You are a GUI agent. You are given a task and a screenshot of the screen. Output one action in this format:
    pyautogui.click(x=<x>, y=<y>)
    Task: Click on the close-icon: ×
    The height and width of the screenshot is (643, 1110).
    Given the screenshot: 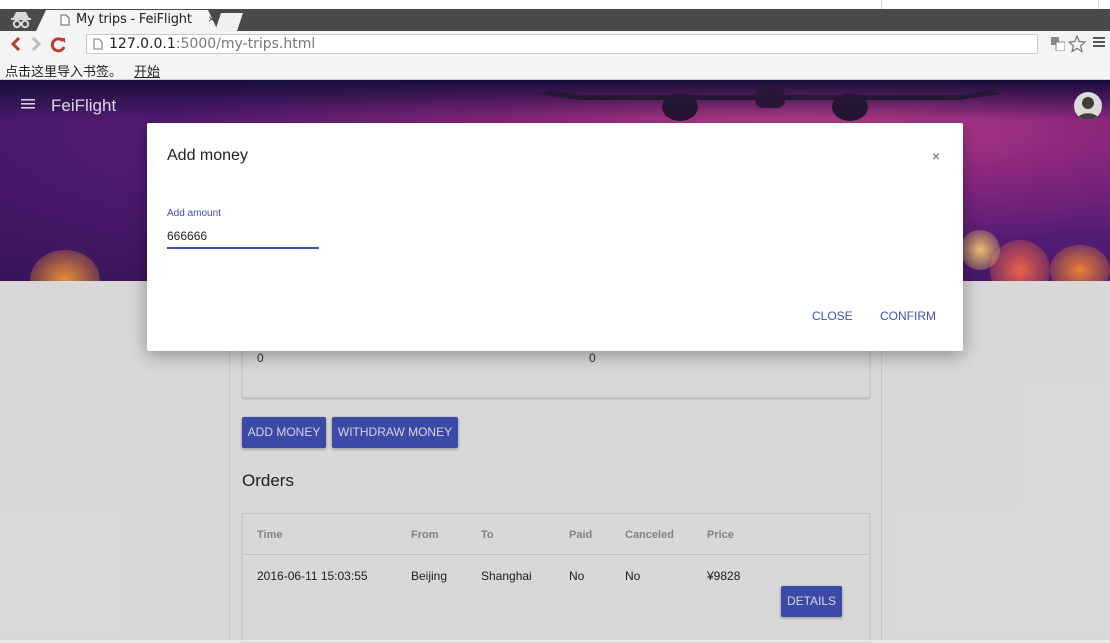 What is the action you would take?
    pyautogui.click(x=936, y=156)
    